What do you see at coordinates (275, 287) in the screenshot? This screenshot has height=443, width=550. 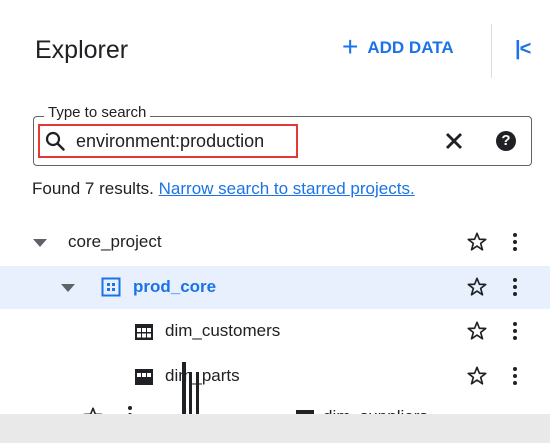 I see `tree-row-prod-core: prod_core` at bounding box center [275, 287].